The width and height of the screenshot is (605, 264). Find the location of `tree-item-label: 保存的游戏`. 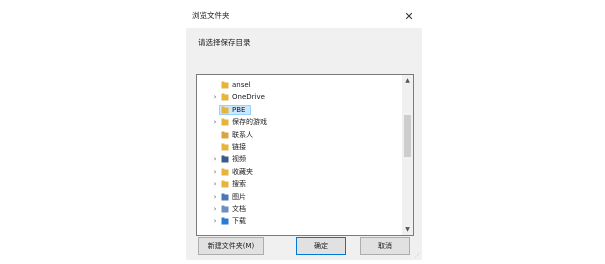

tree-item-label: 保存的游戏 is located at coordinates (249, 122).